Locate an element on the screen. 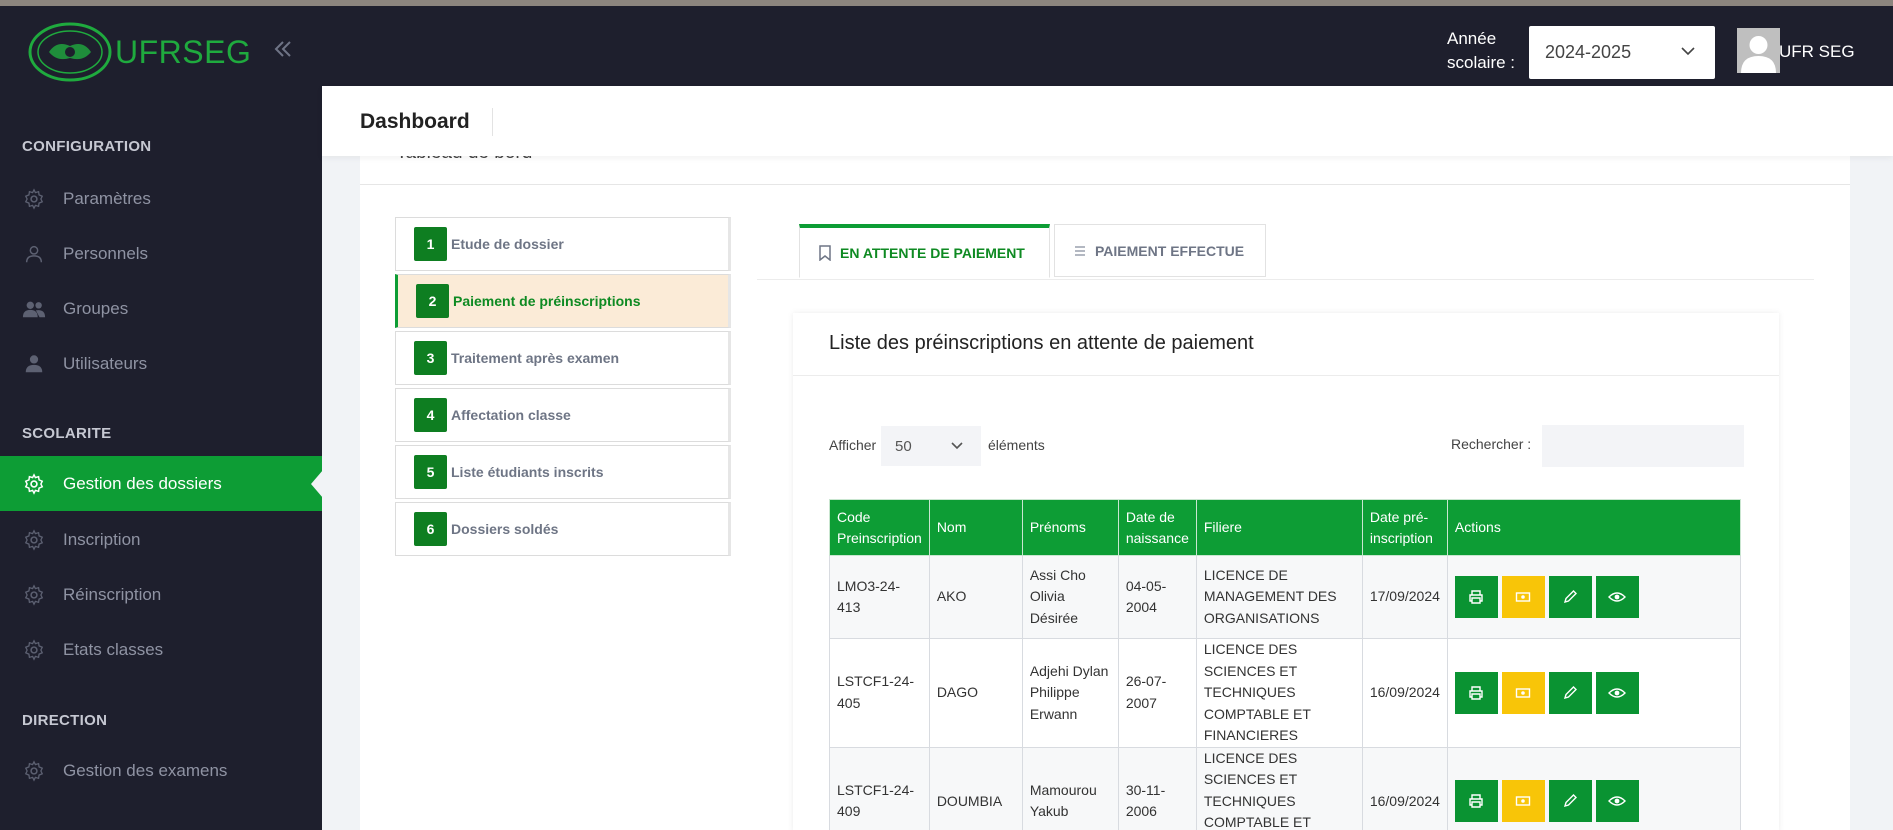 The width and height of the screenshot is (1893, 830). username: UFR SEG is located at coordinates (1817, 52).